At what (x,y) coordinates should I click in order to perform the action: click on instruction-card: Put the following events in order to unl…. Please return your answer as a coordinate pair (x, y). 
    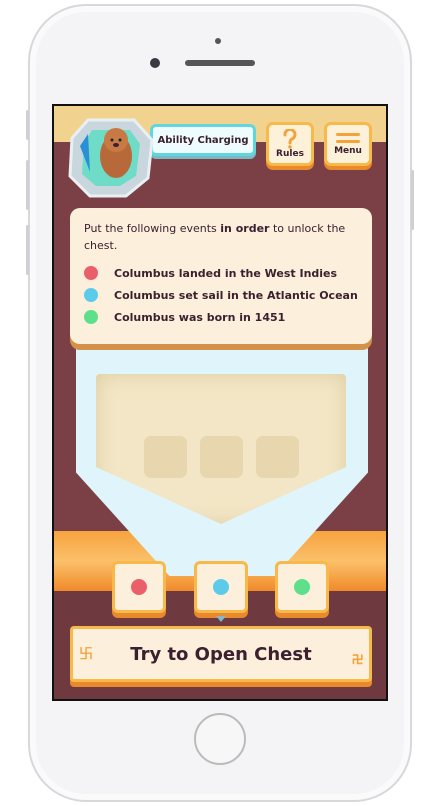
    Looking at the image, I should click on (221, 276).